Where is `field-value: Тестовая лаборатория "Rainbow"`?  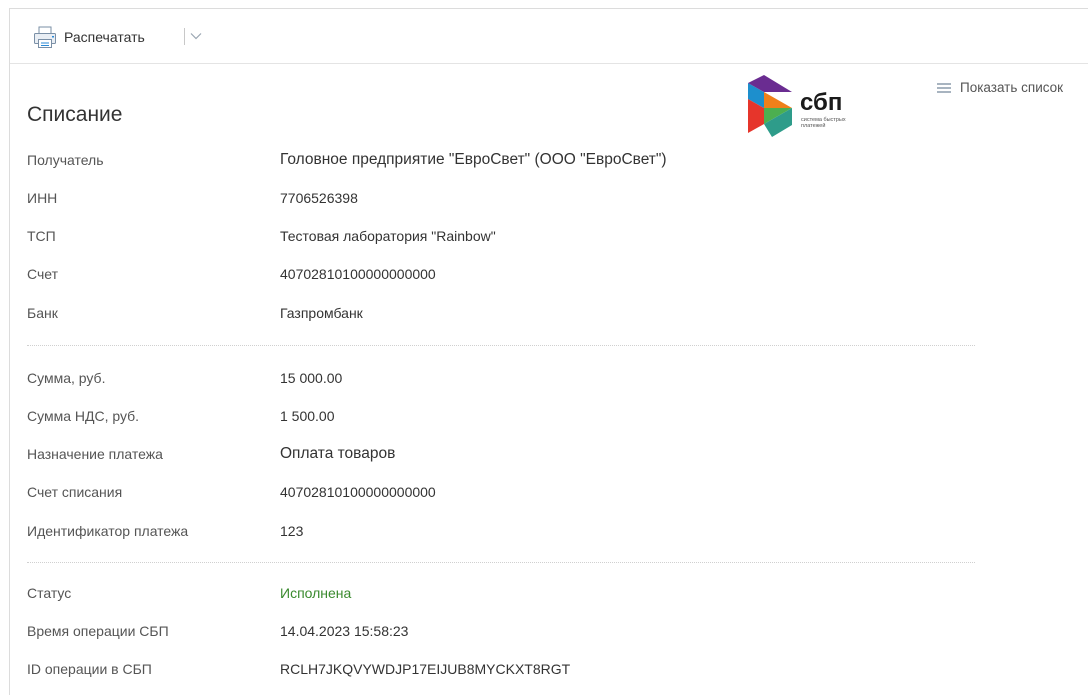
field-value: Тестовая лаборатория "Rainbow" is located at coordinates (388, 236).